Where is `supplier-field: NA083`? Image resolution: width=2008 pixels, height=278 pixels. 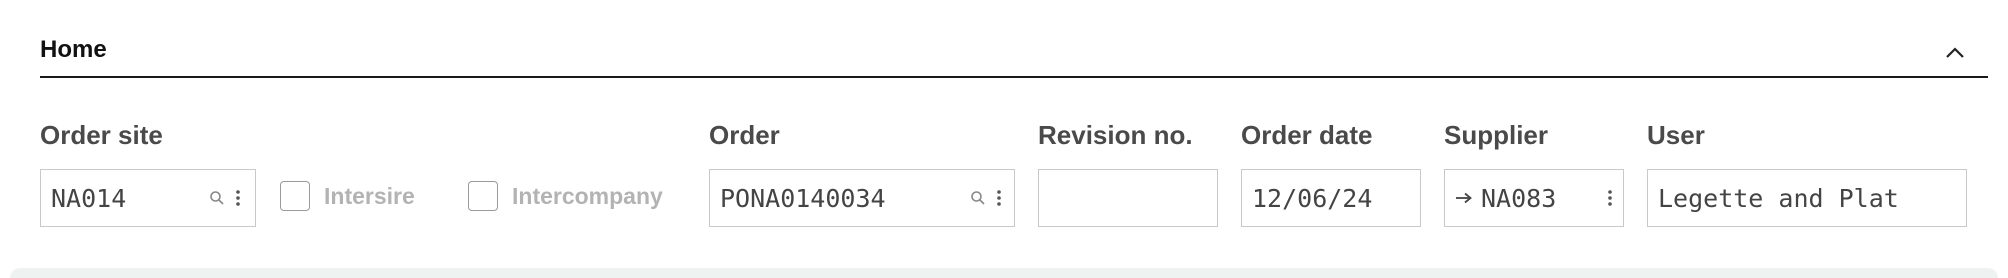 supplier-field: NA083 is located at coordinates (1534, 198).